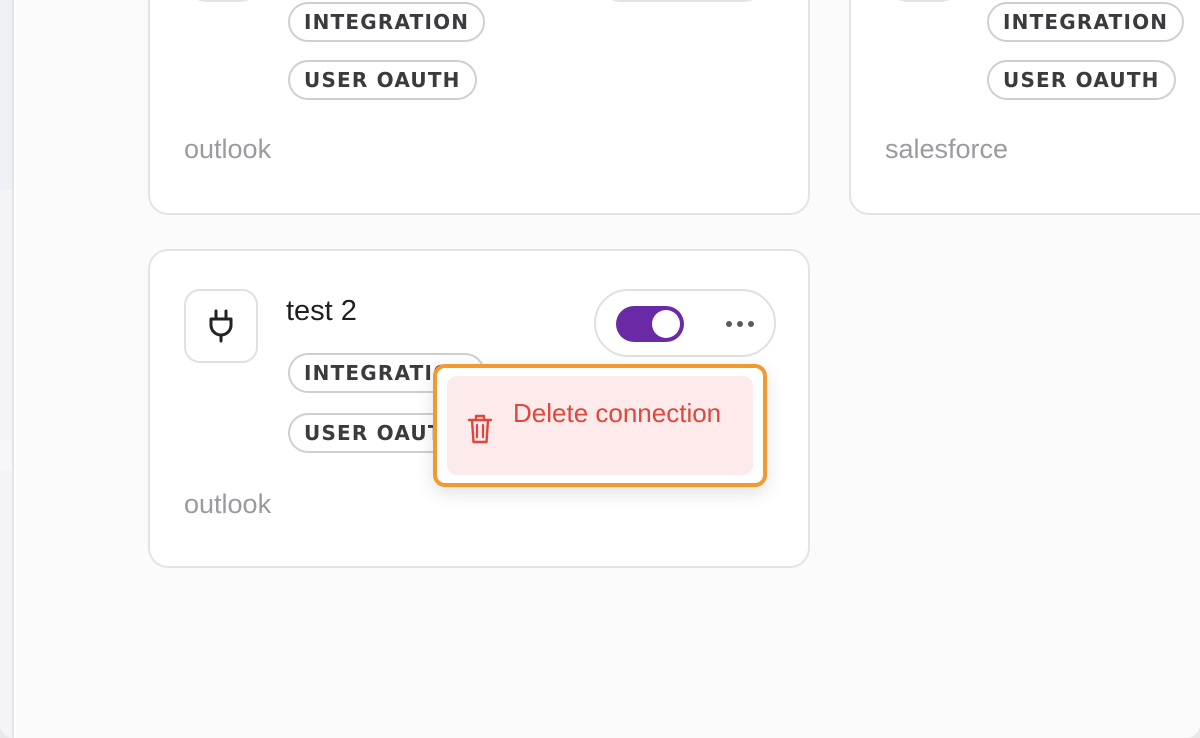  I want to click on more-options-button, so click(740, 324).